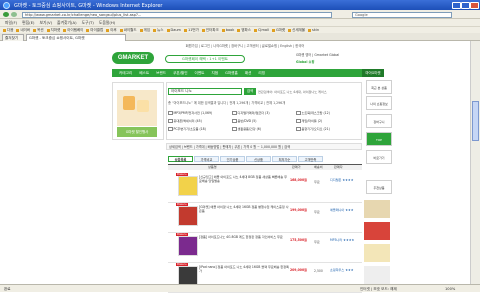 This screenshot has height=293, width=480. Describe the element at coordinates (206, 159) in the screenshot. I see `result-tab: 가격비교` at that location.